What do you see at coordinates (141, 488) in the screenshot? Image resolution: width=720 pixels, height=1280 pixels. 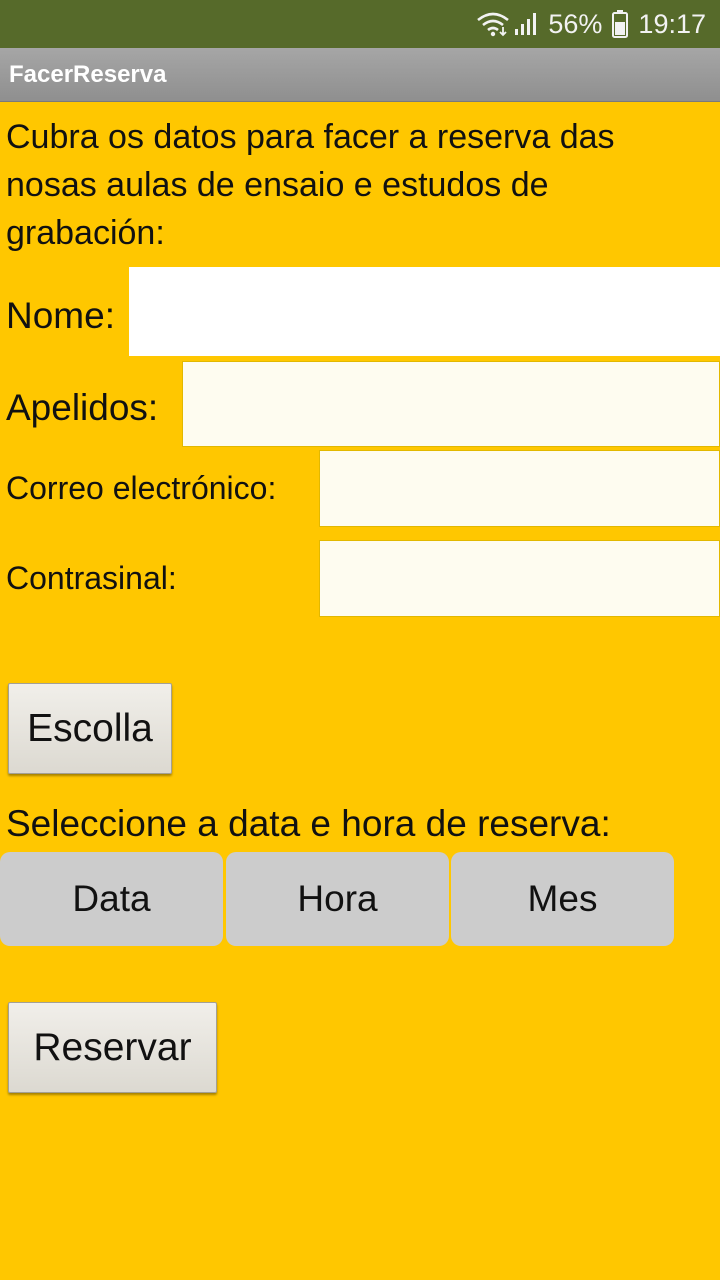 I see `email-label: Correo electrónico:` at bounding box center [141, 488].